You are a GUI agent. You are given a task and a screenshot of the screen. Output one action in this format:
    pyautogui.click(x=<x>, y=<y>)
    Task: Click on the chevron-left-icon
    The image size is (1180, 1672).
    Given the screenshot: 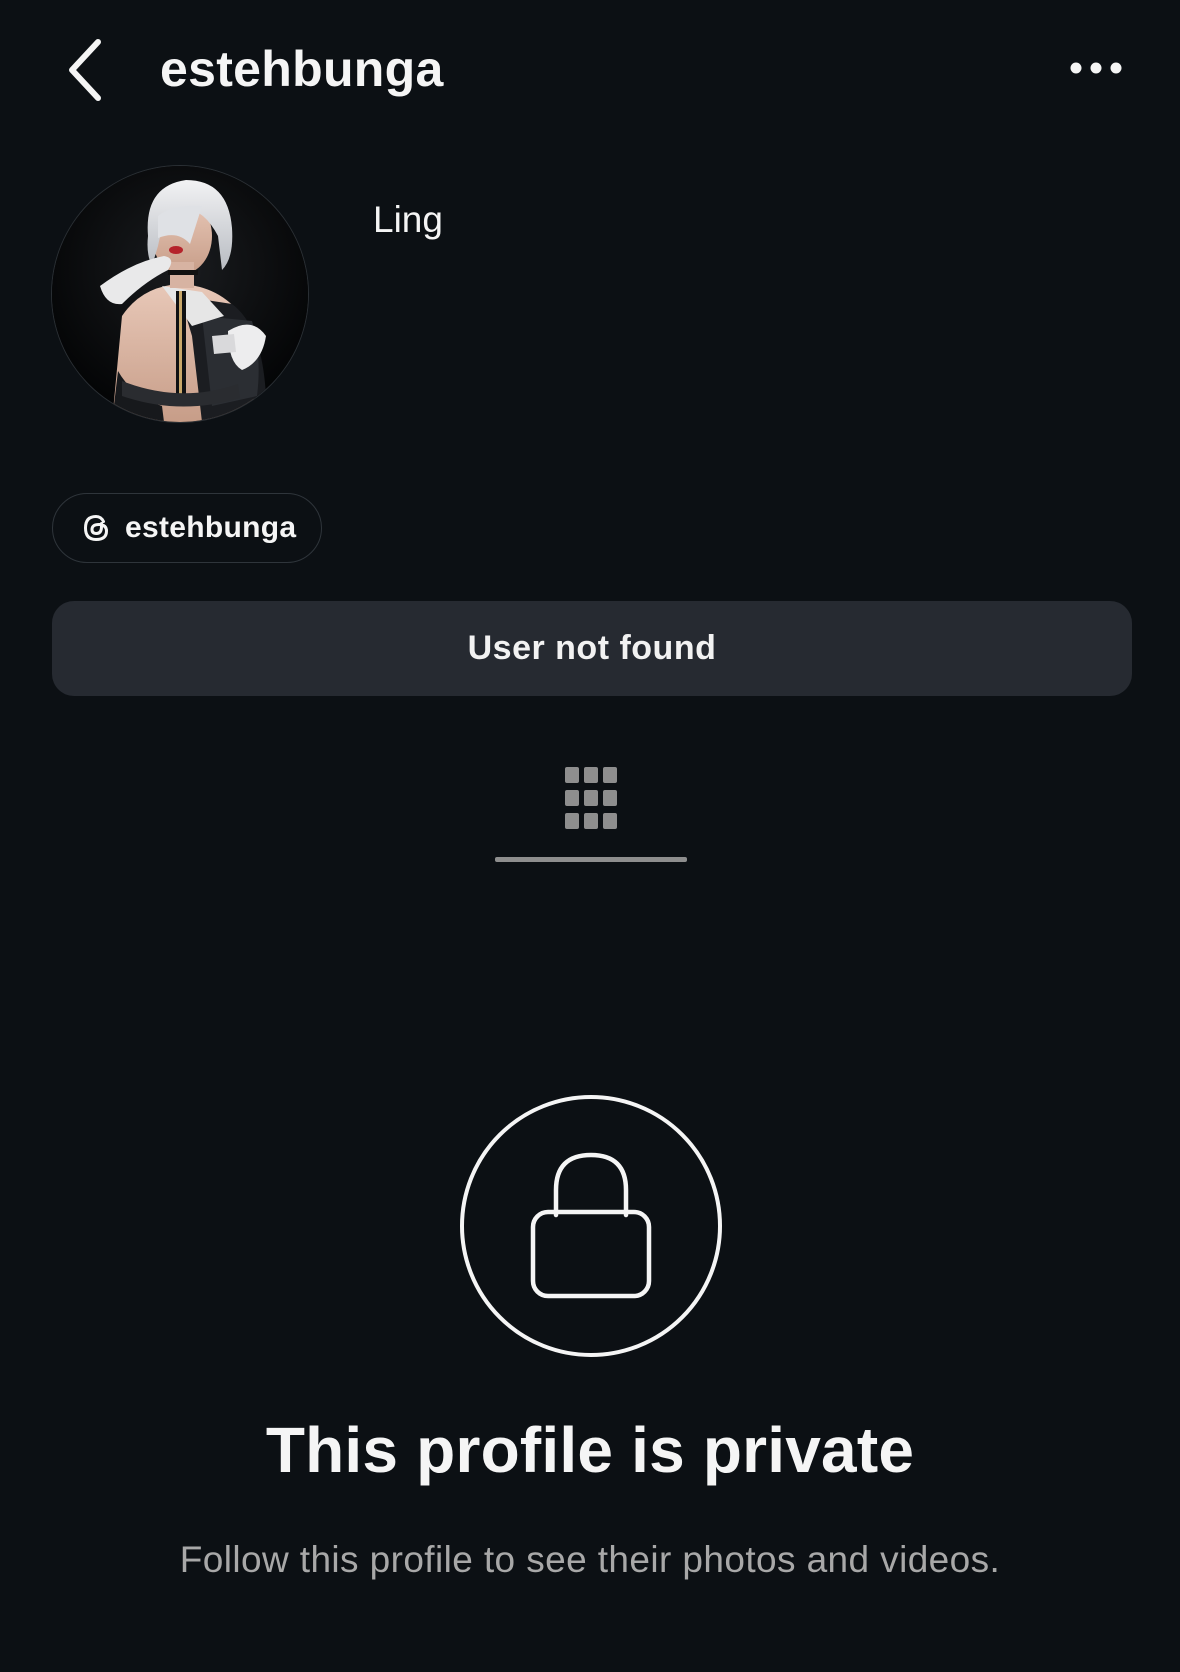 What is the action you would take?
    pyautogui.click(x=85, y=70)
    